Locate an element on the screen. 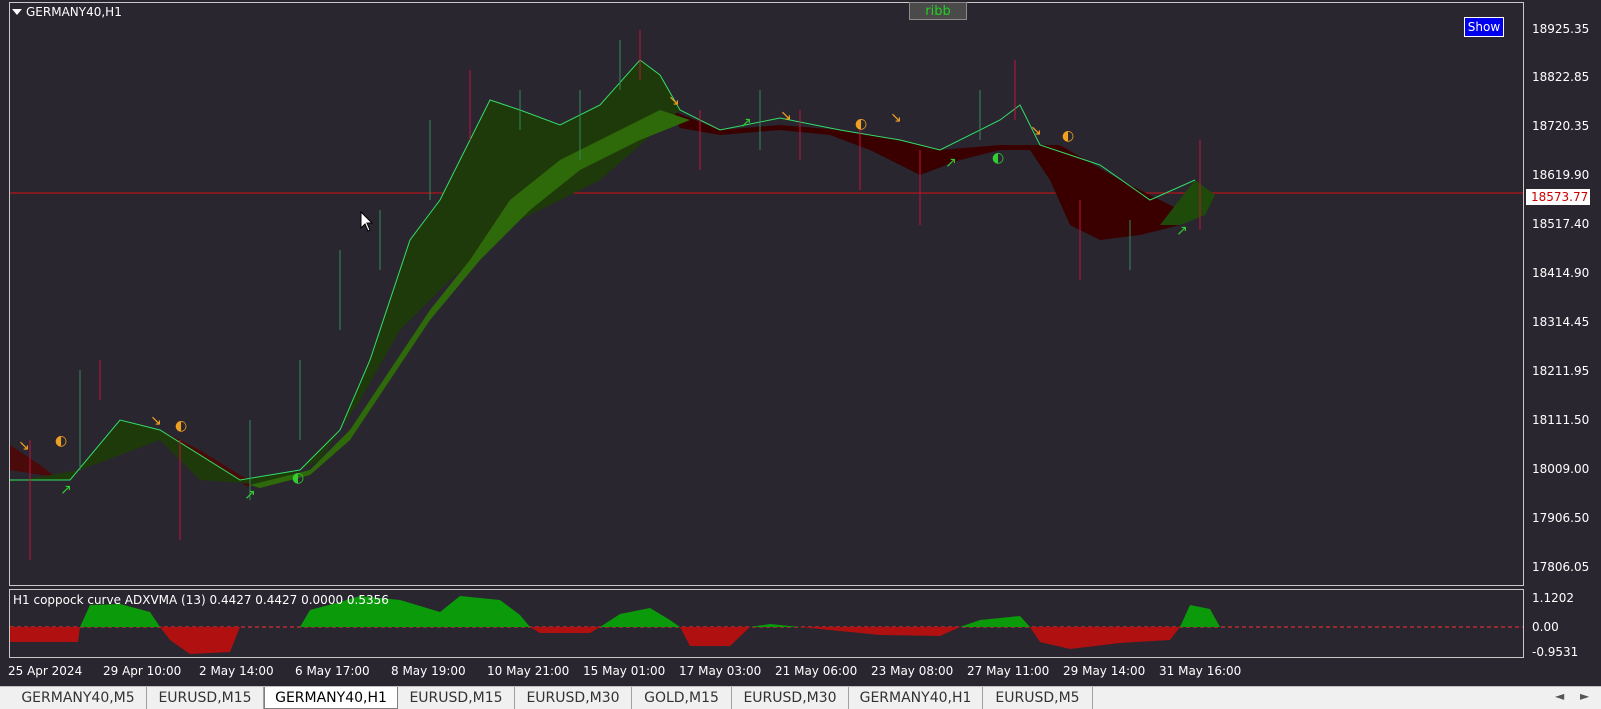 This screenshot has height=709, width=1601. tab-germany40-h1: GERMANY40,H1 is located at coordinates (916, 698).